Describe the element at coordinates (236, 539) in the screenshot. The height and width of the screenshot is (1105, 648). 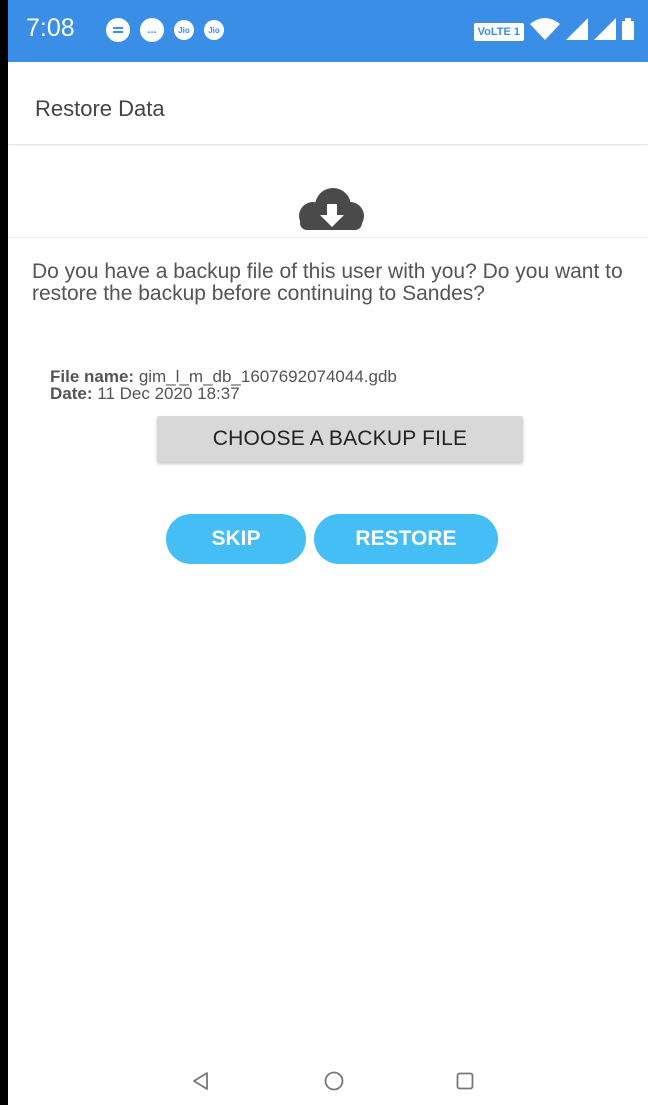
I see `skip-button: SKIP` at that location.